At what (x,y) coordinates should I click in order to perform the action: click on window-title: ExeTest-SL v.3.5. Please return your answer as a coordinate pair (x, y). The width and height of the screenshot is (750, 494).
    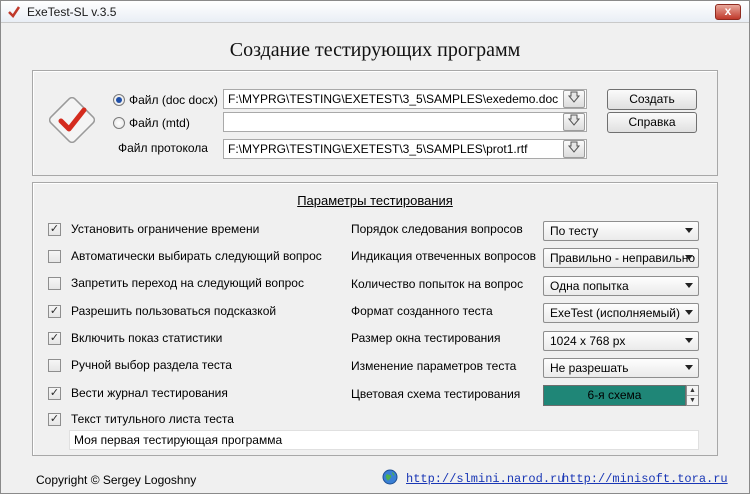
    Looking at the image, I should click on (72, 12).